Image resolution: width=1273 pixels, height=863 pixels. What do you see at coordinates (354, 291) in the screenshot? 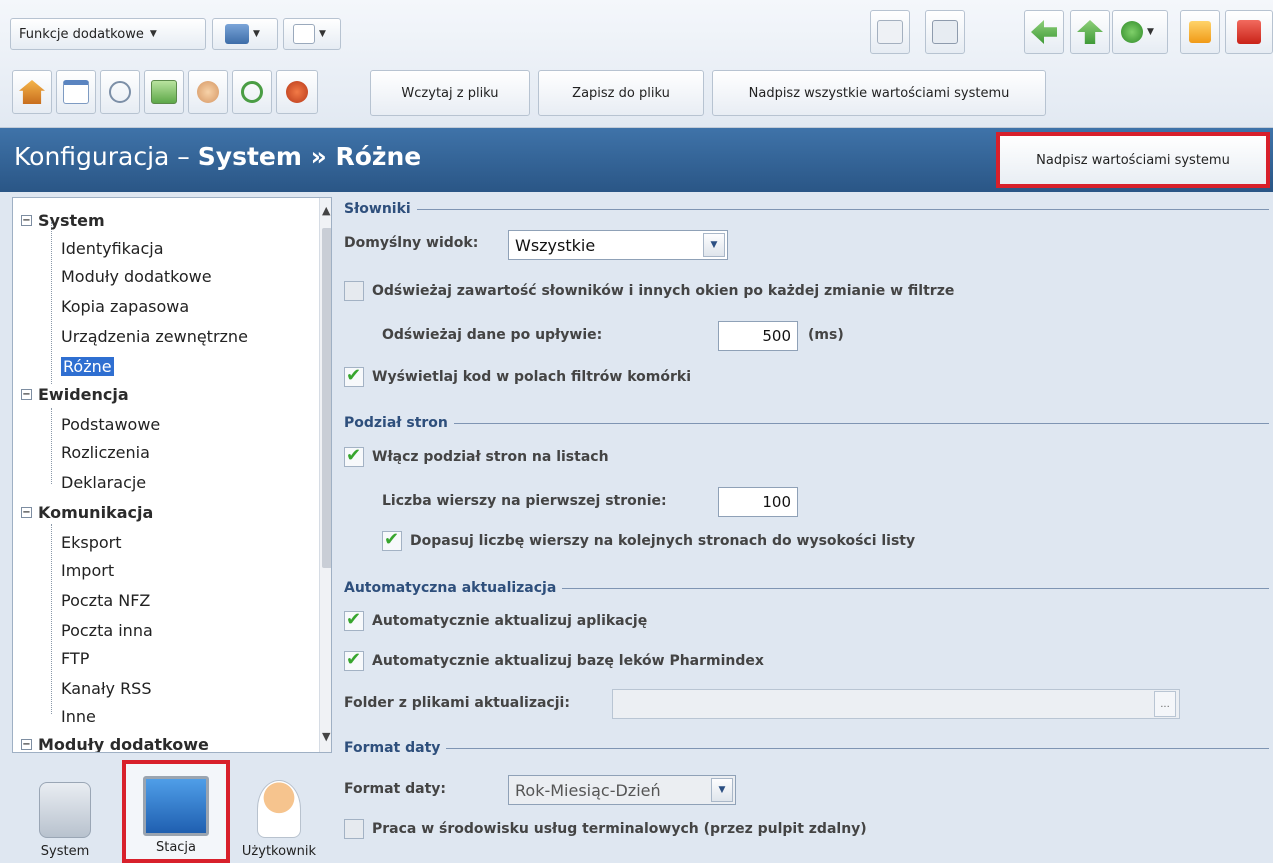
I see `refresh-filter-checkbox` at bounding box center [354, 291].